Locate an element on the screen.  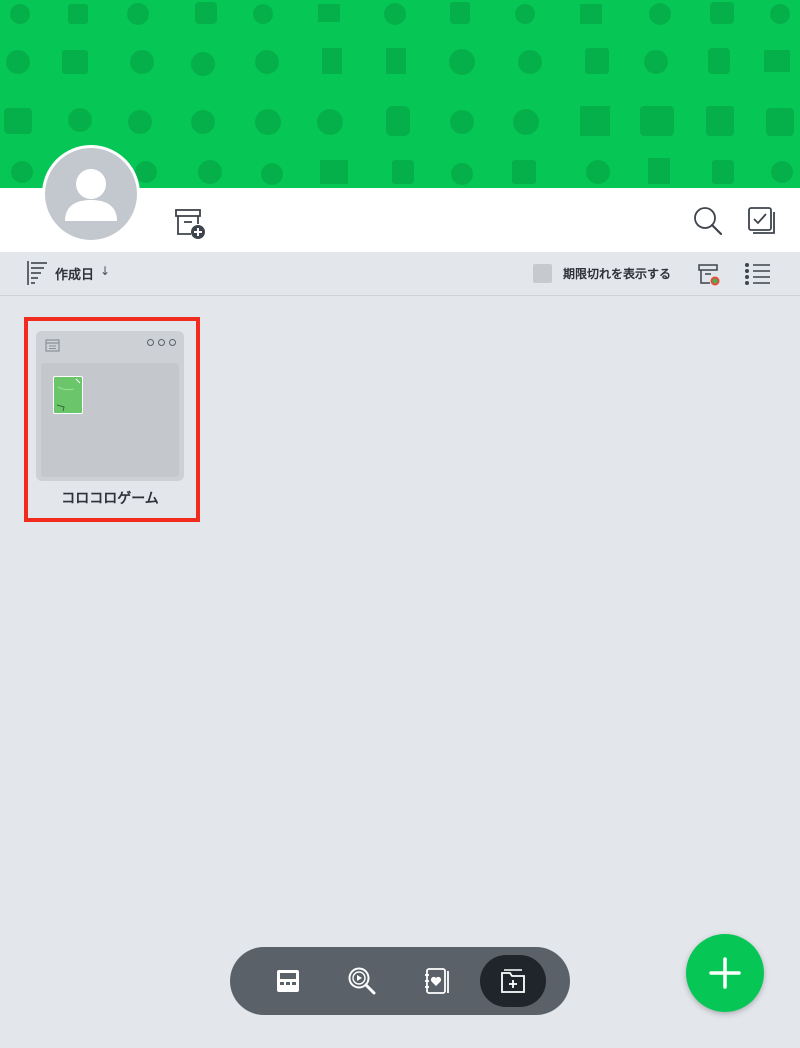
show-expired-label: 期限切れを表示する is located at coordinates (617, 273).